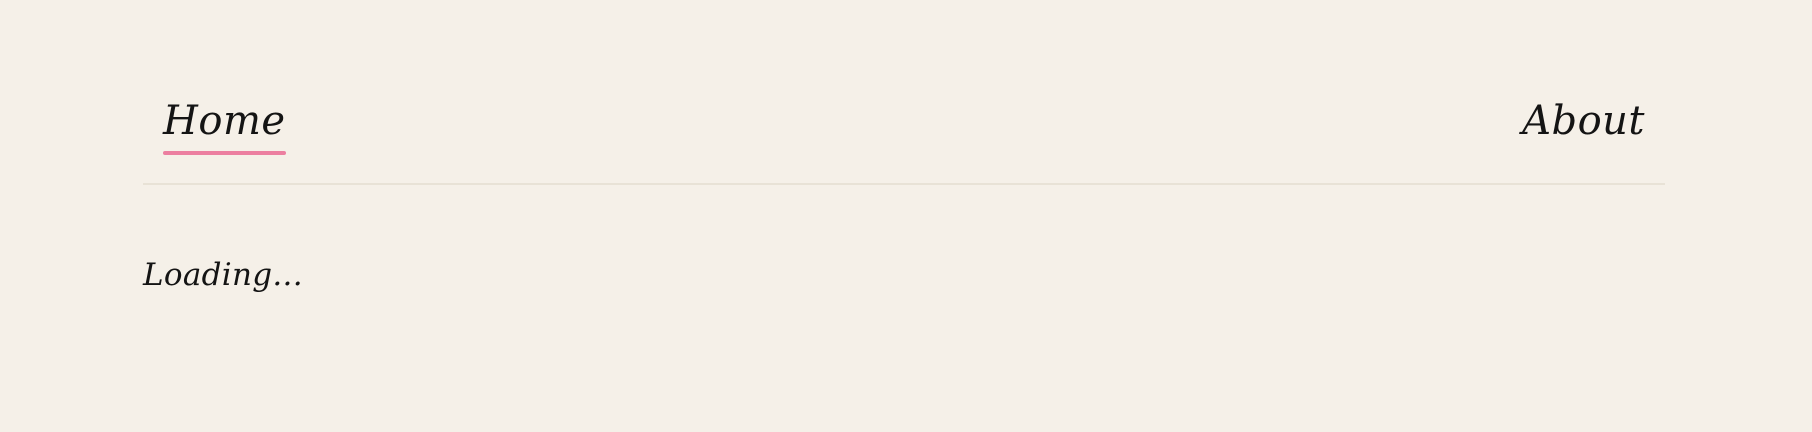 The image size is (1812, 432). I want to click on nav-link-home: Home, so click(224, 125).